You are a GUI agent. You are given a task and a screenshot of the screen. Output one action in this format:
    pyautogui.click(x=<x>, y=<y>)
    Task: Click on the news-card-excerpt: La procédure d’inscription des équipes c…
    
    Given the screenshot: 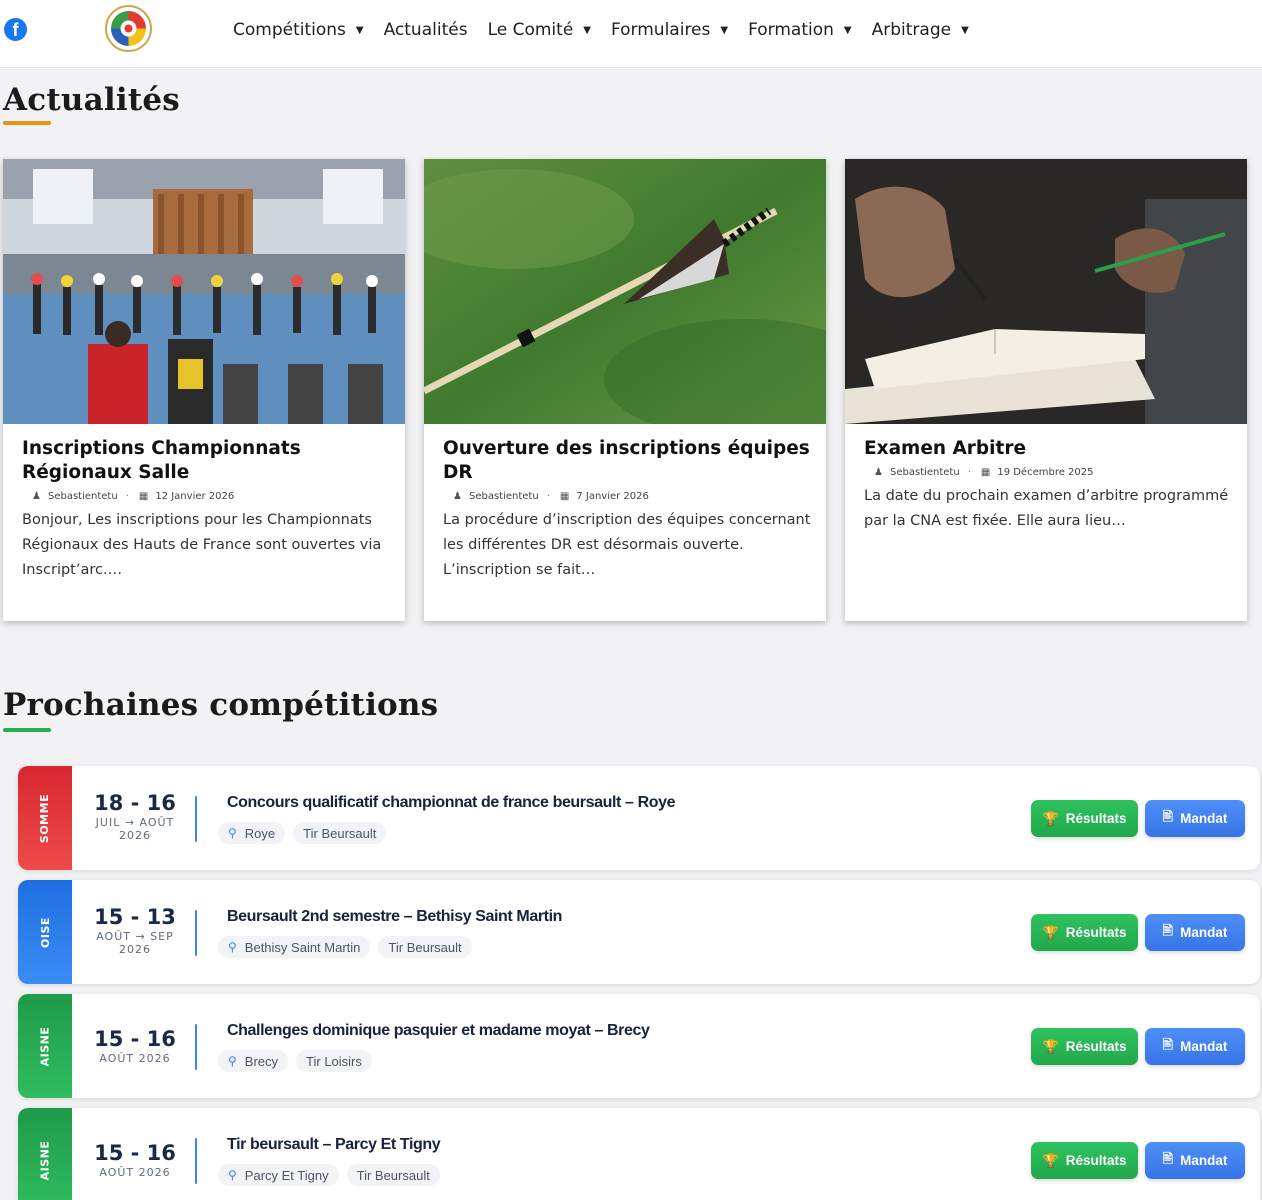 What is the action you would take?
    pyautogui.click(x=627, y=545)
    